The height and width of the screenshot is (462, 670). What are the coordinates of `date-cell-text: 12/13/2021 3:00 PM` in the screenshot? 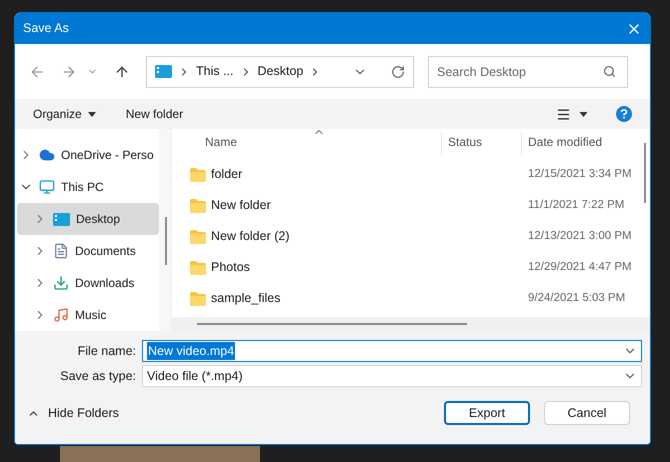 It's located at (579, 236).